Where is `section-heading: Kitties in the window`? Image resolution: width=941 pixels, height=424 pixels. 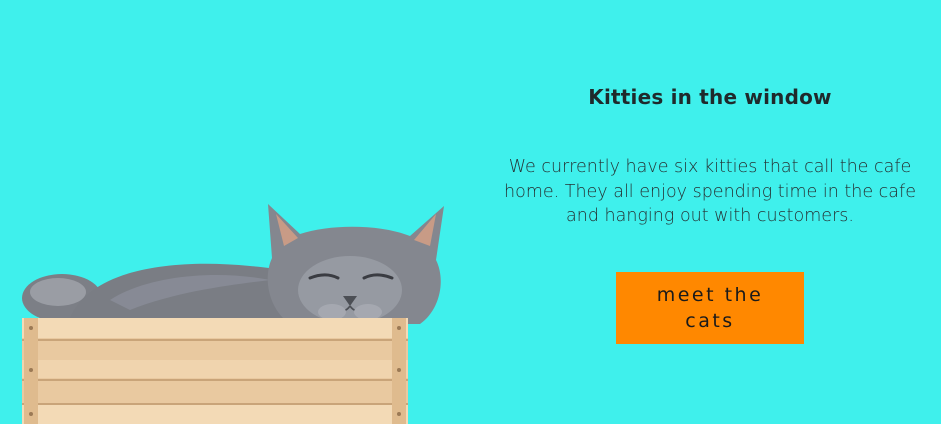
section-heading: Kitties in the window is located at coordinates (710, 97).